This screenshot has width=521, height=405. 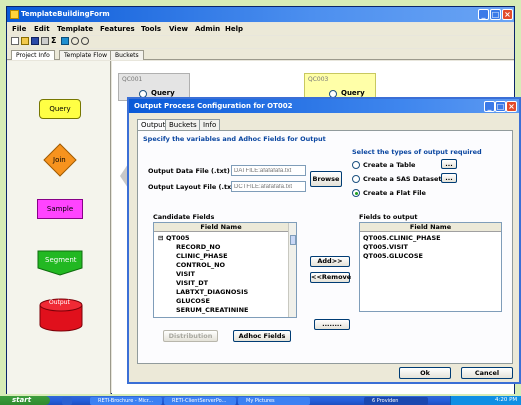 What do you see at coordinates (61, 315) in the screenshot?
I see `palette-output: Output` at bounding box center [61, 315].